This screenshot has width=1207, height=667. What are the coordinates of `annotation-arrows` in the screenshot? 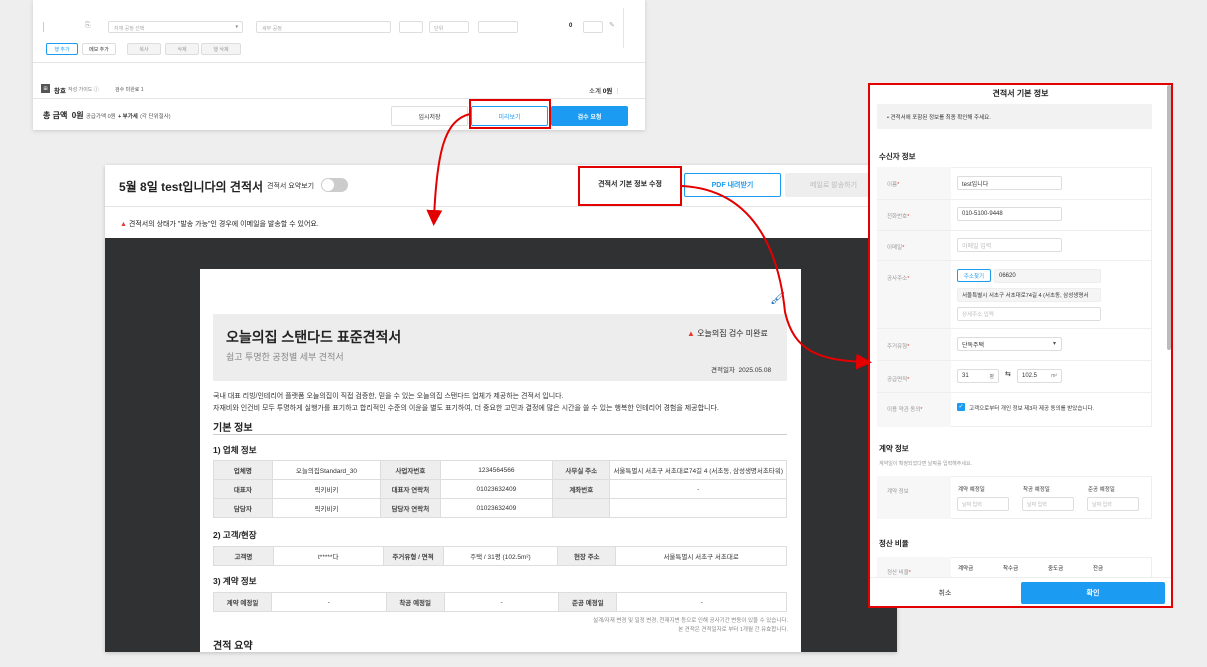 It's located at (649, 241).